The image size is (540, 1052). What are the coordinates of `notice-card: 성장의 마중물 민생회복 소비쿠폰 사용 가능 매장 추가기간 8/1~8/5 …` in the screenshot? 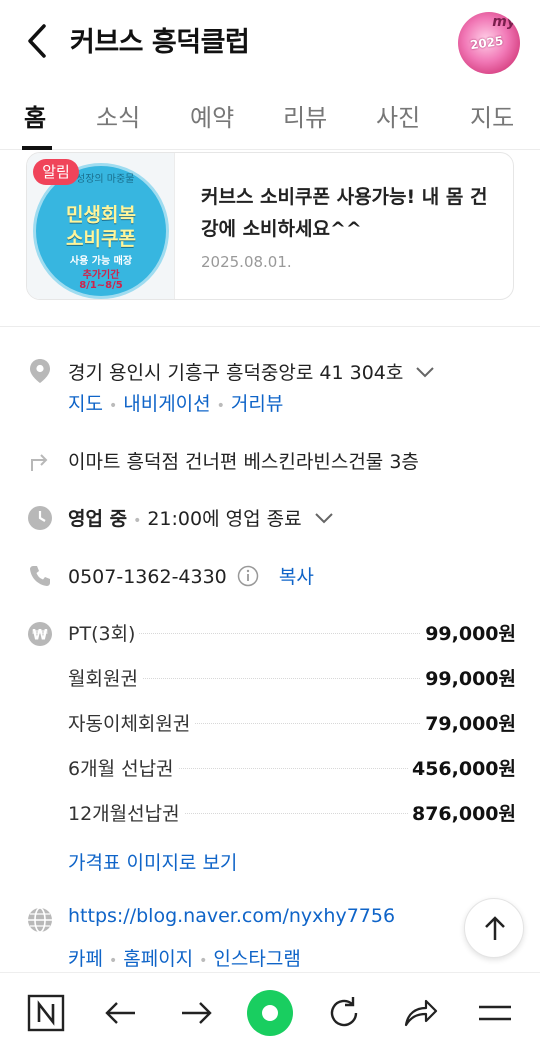 It's located at (270, 226).